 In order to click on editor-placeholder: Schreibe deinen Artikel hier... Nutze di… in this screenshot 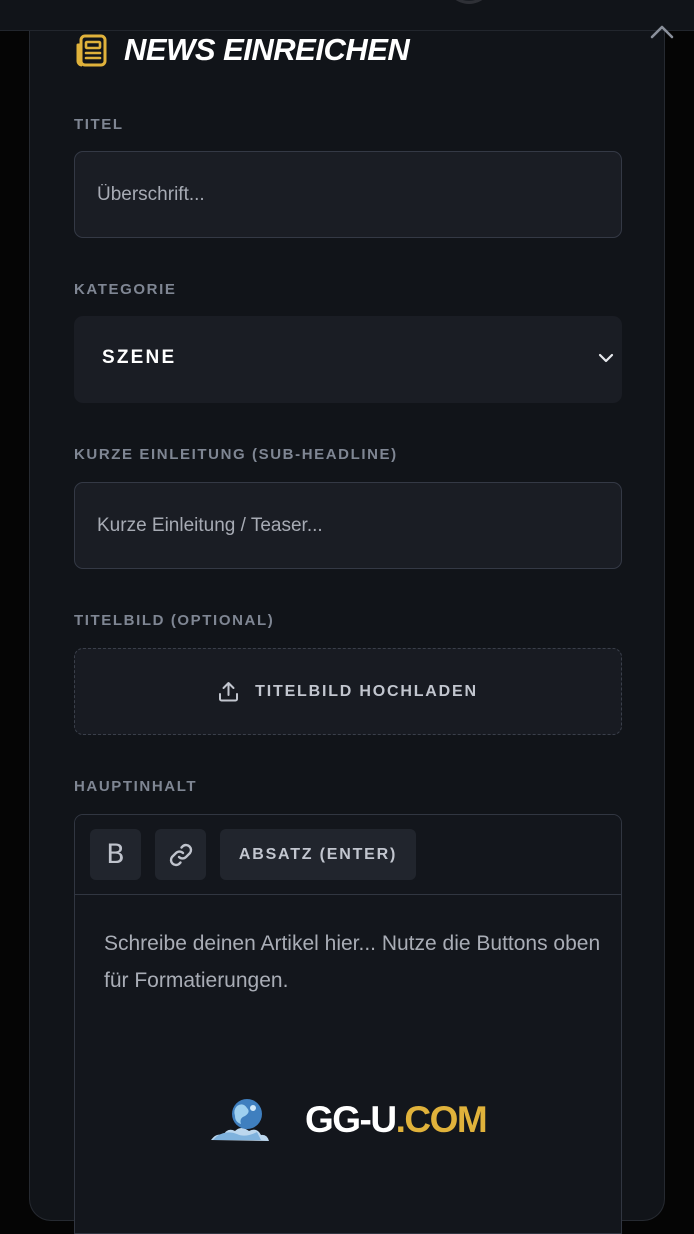, I will do `click(354, 962)`.